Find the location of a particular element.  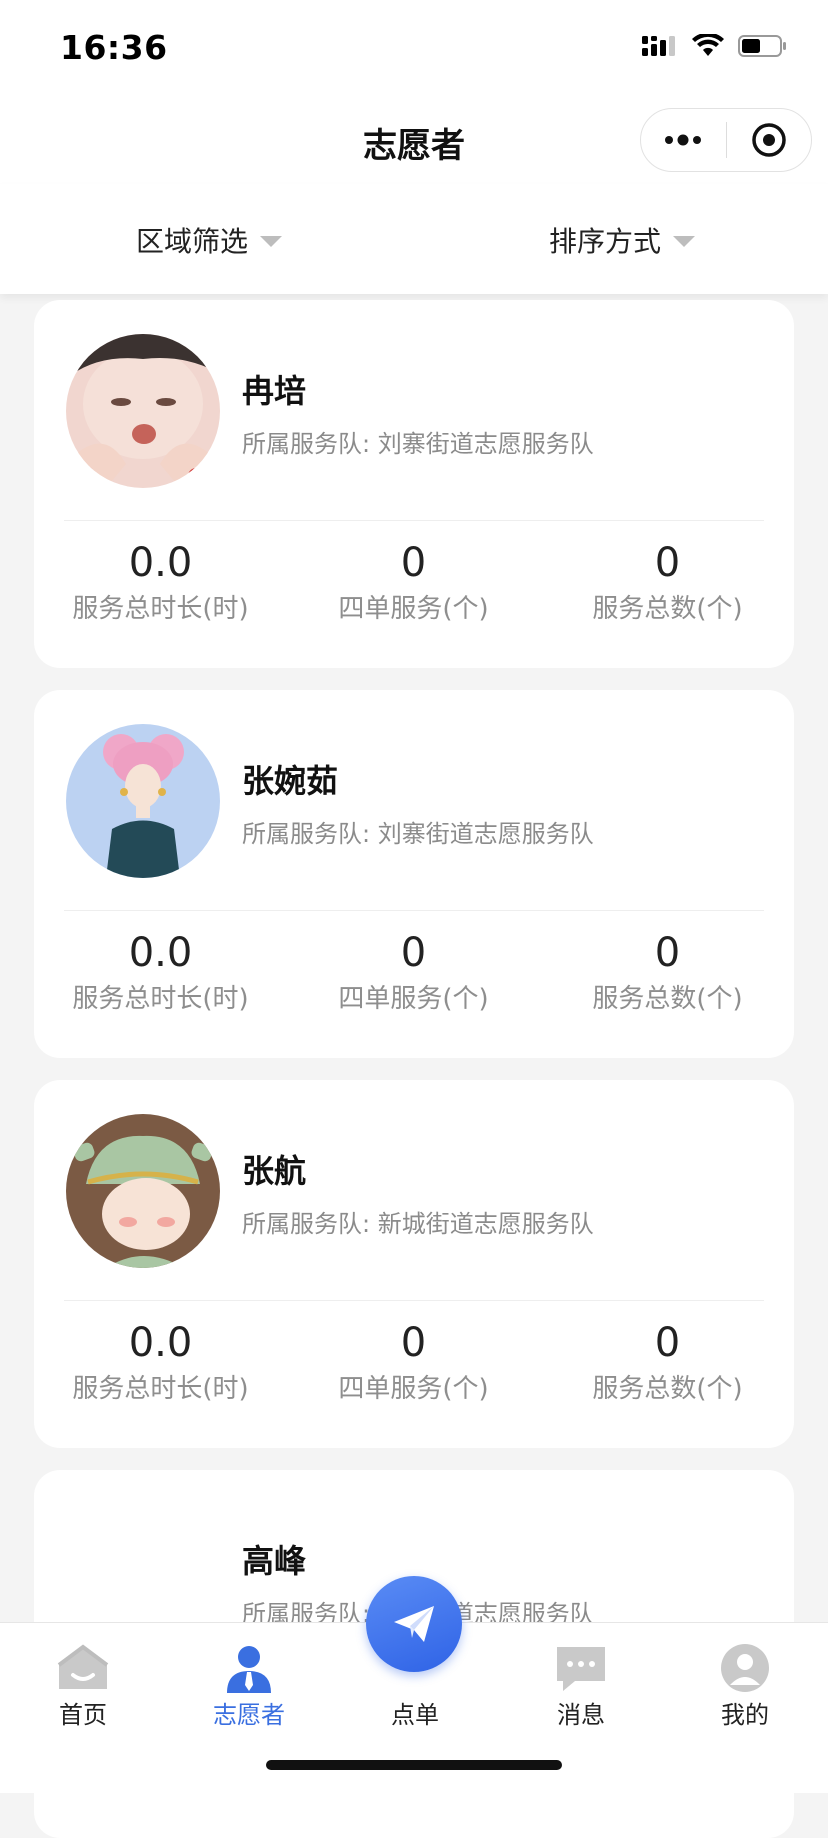

status-icons is located at coordinates (715, 46).